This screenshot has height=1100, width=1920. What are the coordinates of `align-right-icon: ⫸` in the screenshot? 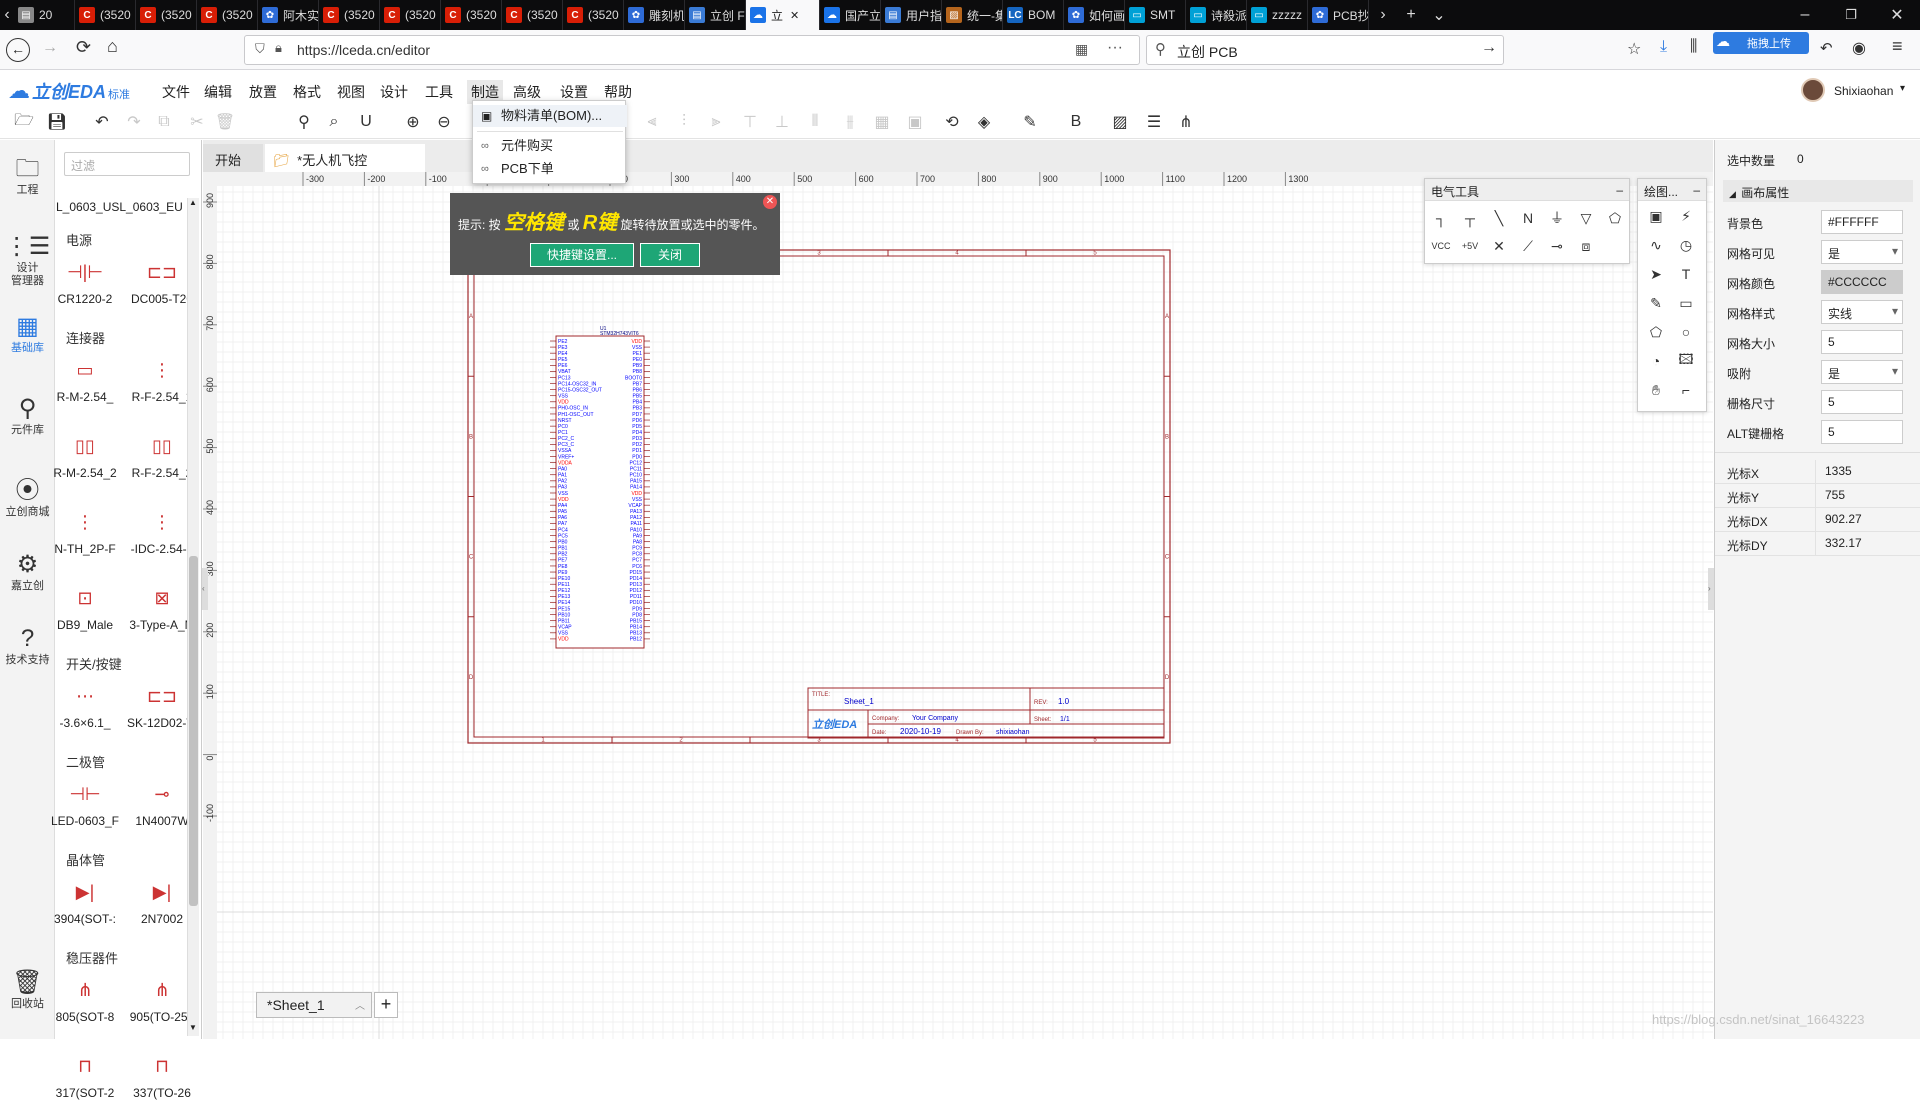 It's located at (716, 122).